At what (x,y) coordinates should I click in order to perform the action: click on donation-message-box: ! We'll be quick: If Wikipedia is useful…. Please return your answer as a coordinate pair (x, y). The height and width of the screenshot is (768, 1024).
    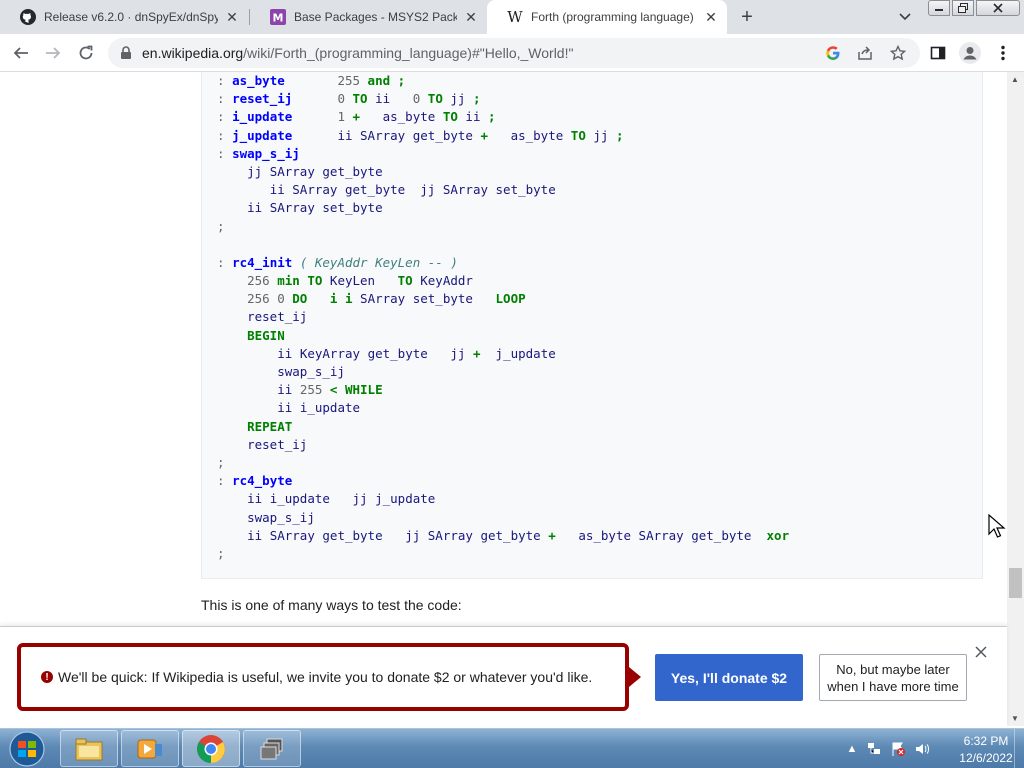
    Looking at the image, I should click on (323, 677).